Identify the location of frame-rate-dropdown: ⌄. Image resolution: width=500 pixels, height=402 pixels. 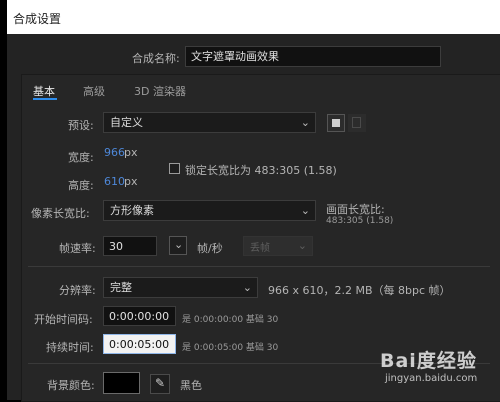
(178, 245).